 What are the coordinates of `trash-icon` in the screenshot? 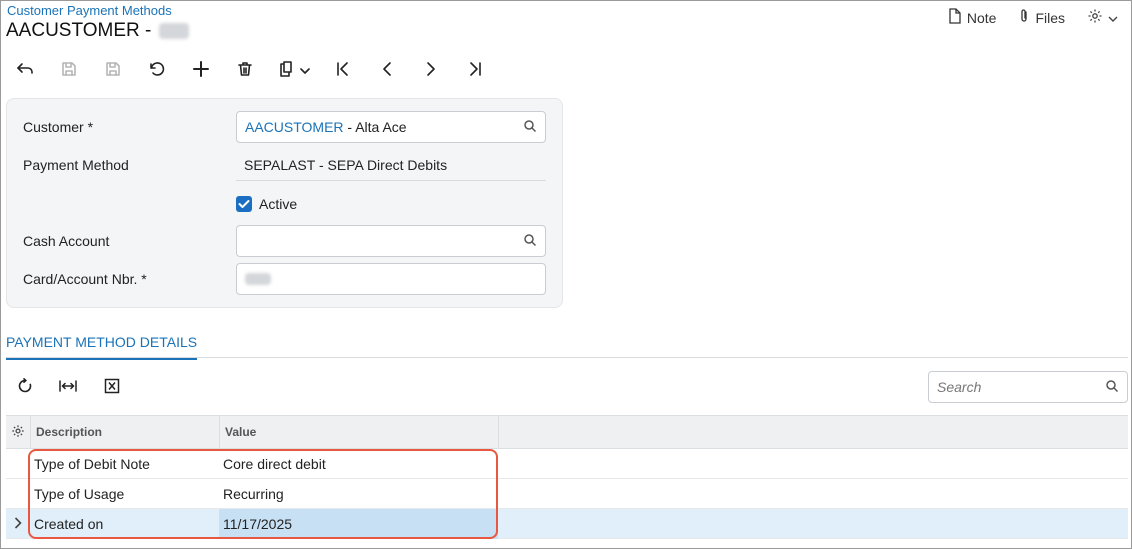 It's located at (245, 70).